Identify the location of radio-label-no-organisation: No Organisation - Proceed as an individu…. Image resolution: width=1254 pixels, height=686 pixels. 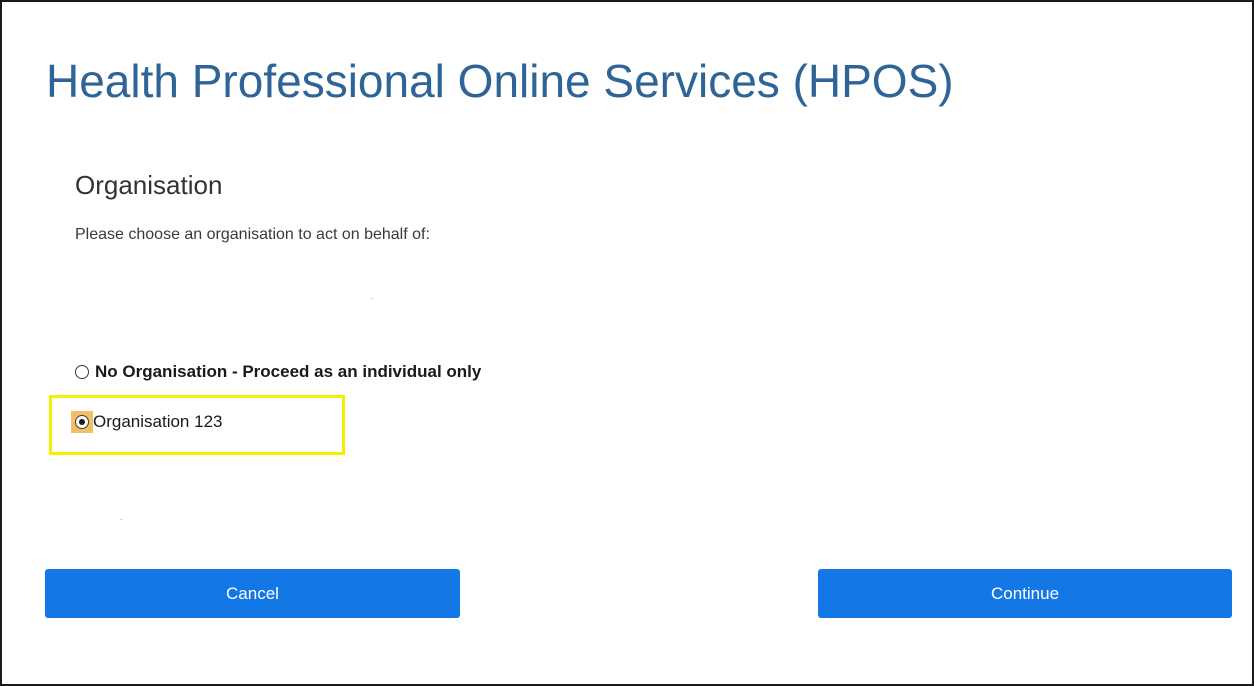
(288, 371).